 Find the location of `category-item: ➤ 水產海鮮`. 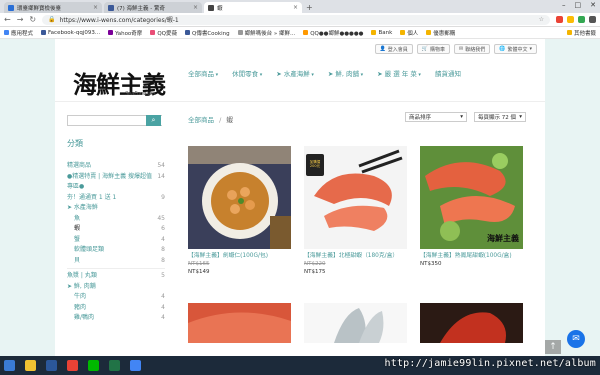

category-item: ➤ 水產海鮮 is located at coordinates (116, 208).